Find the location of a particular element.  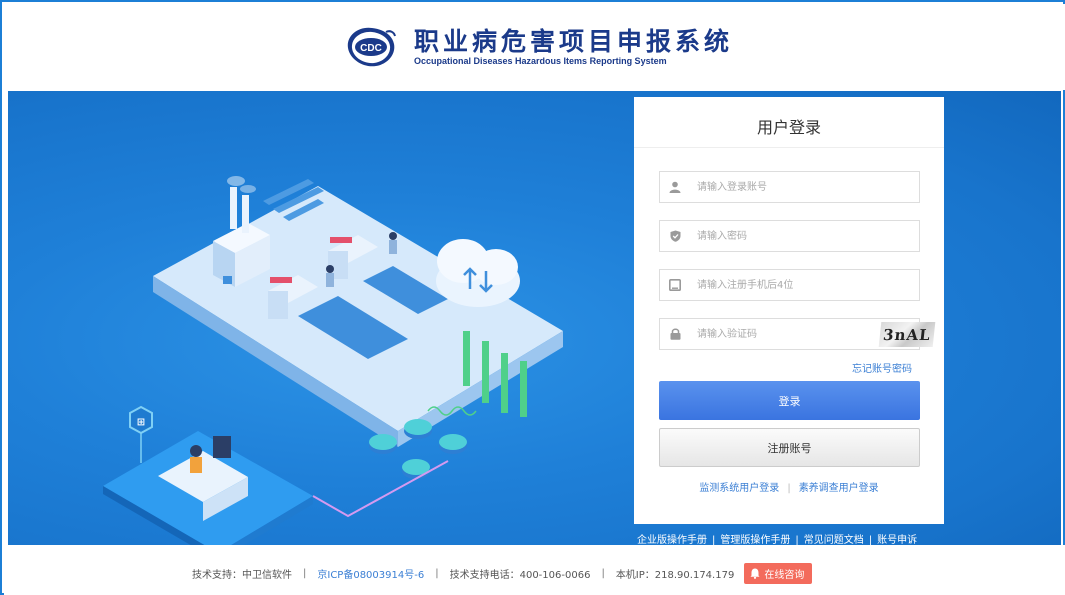

consult-label: 在线咨询 is located at coordinates (784, 575).